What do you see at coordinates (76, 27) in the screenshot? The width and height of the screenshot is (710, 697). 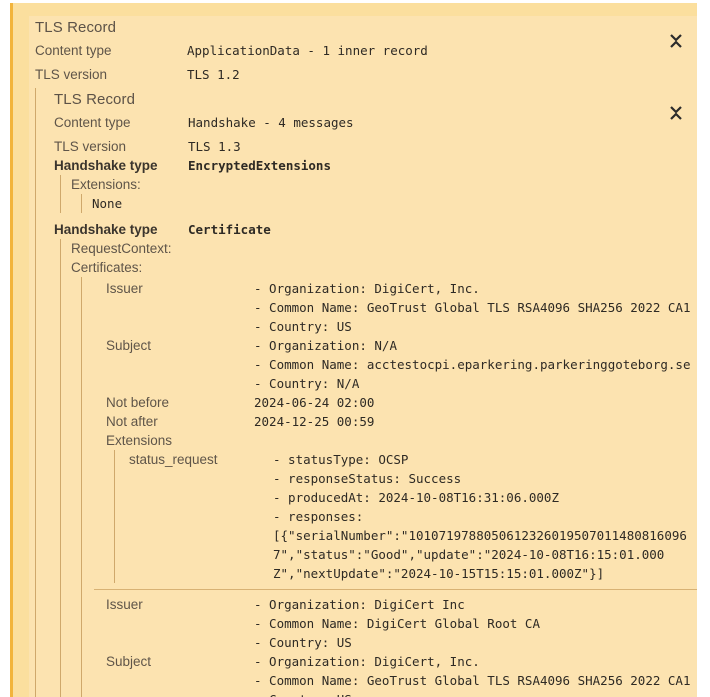 I see `outer-record-title: TLS Record` at bounding box center [76, 27].